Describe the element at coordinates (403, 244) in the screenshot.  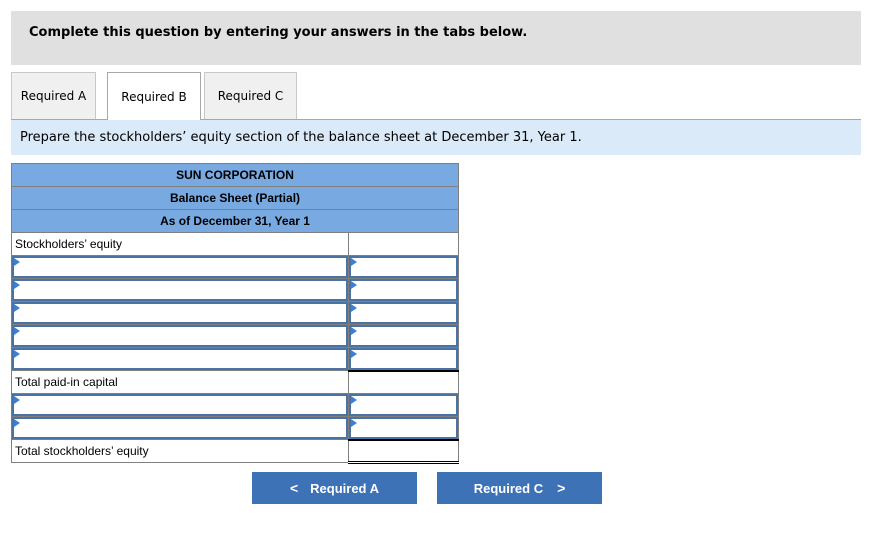
I see `empty-cell` at that location.